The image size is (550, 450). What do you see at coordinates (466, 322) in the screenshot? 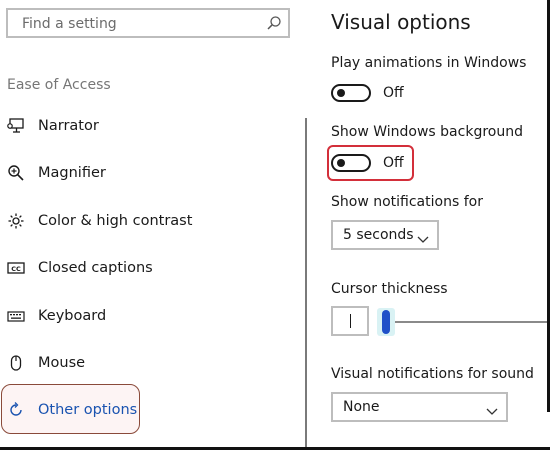
I see `cursor-thickness-slider-track` at bounding box center [466, 322].